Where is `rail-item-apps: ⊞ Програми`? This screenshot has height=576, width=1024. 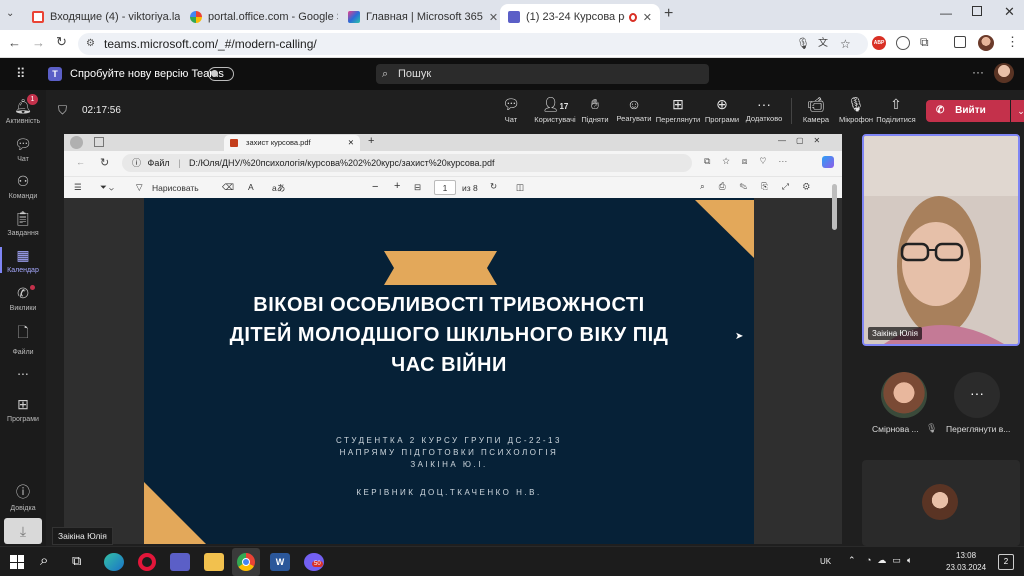
rail-item-apps: ⊞ Програми is located at coordinates (23, 409).